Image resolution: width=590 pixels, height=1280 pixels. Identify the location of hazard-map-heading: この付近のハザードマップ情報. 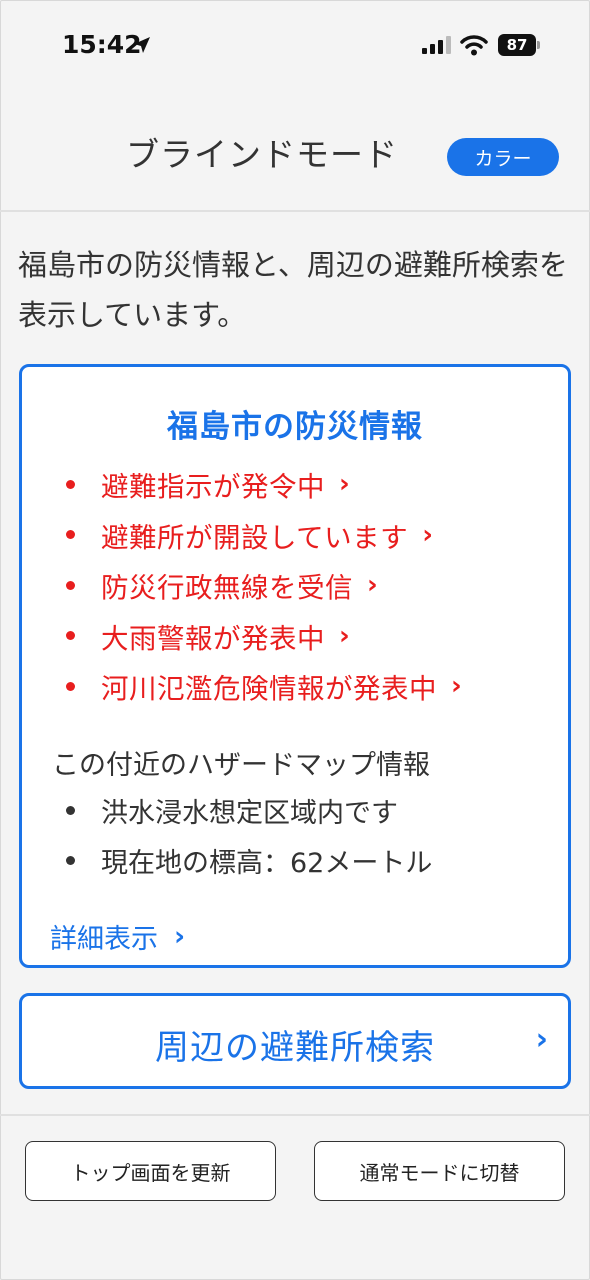
(241, 765).